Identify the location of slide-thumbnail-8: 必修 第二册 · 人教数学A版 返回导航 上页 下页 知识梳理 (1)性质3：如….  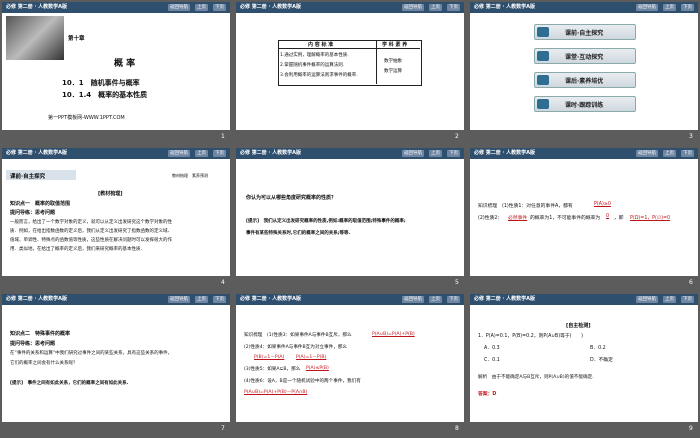
(350, 358).